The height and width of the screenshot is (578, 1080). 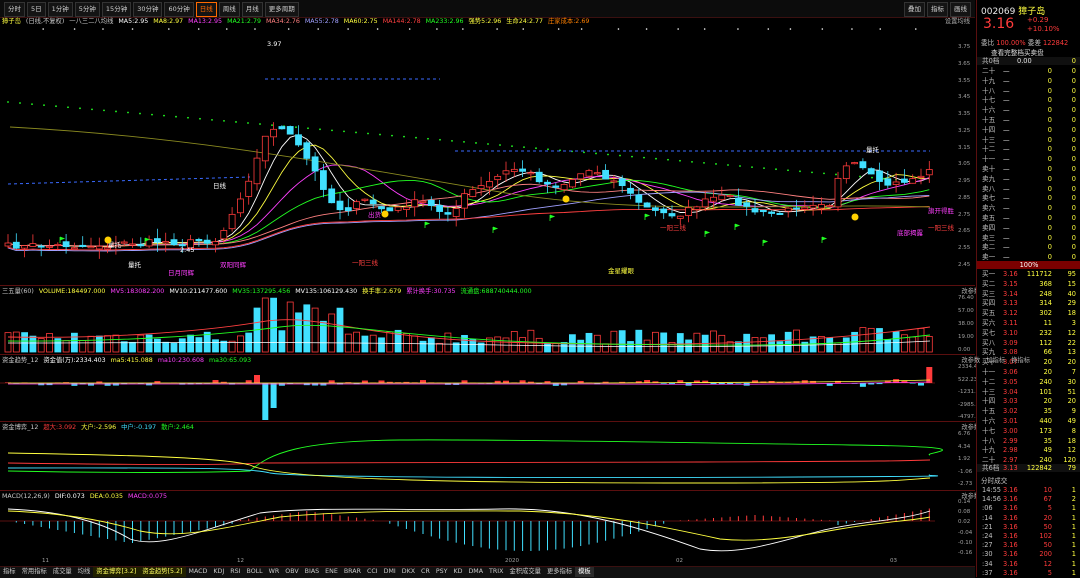 I want to click on indicator-tab: 成交量, so click(x=62, y=572).